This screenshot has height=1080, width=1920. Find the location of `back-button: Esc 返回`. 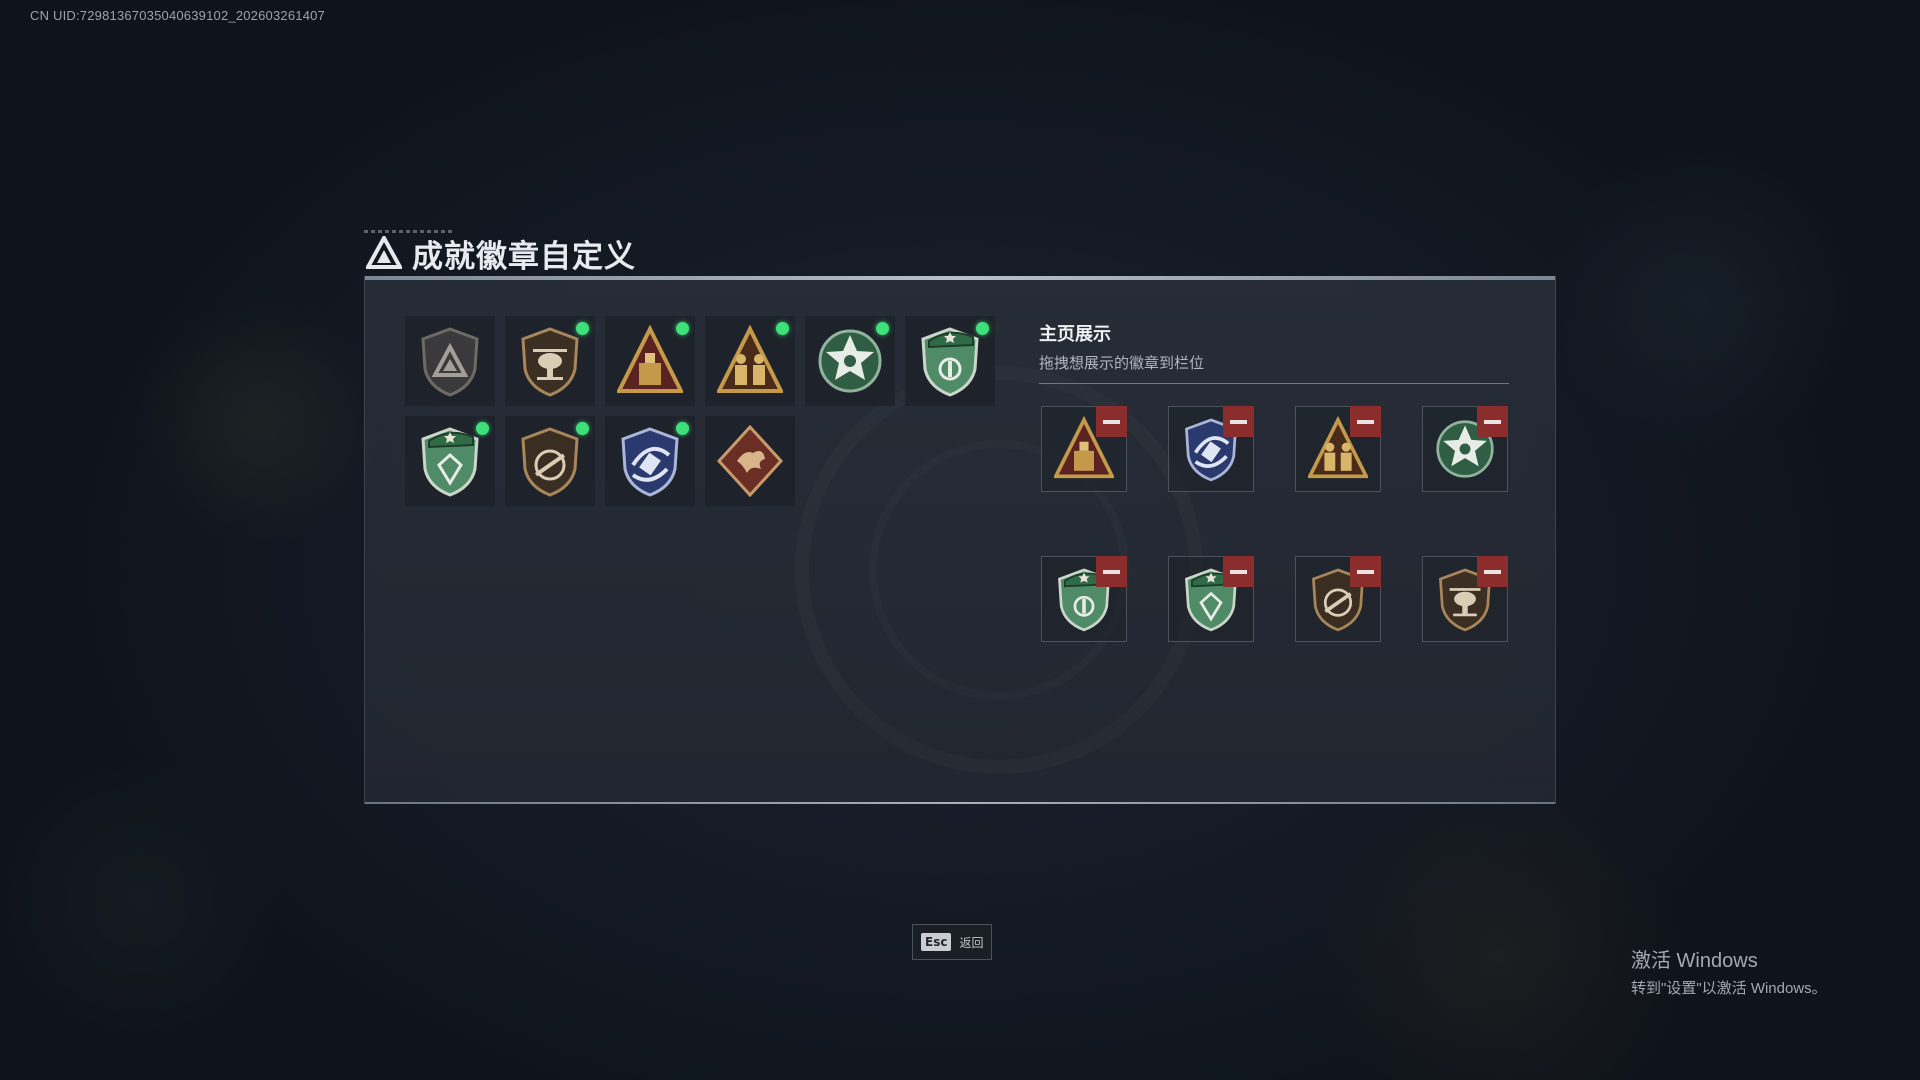

back-button: Esc 返回 is located at coordinates (952, 942).